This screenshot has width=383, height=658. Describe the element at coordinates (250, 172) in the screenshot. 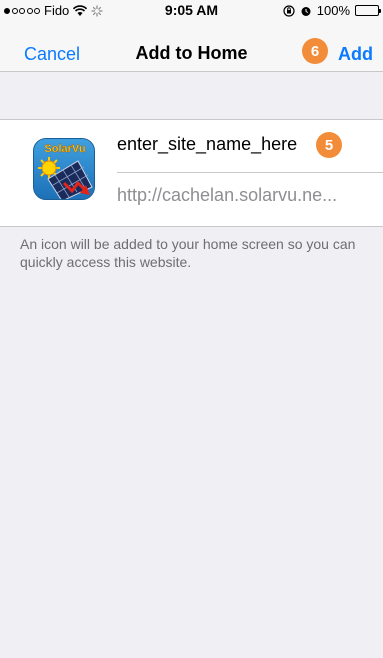

I see `field-divider` at that location.